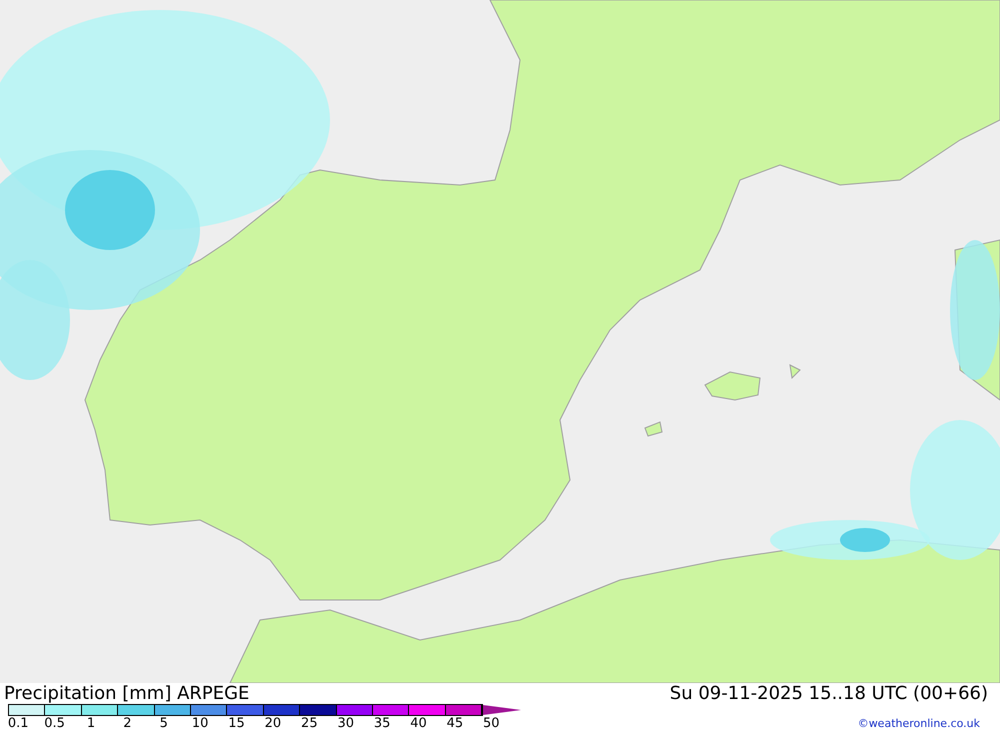  Describe the element at coordinates (309, 723) in the screenshot. I see `legend-label: 25` at that location.